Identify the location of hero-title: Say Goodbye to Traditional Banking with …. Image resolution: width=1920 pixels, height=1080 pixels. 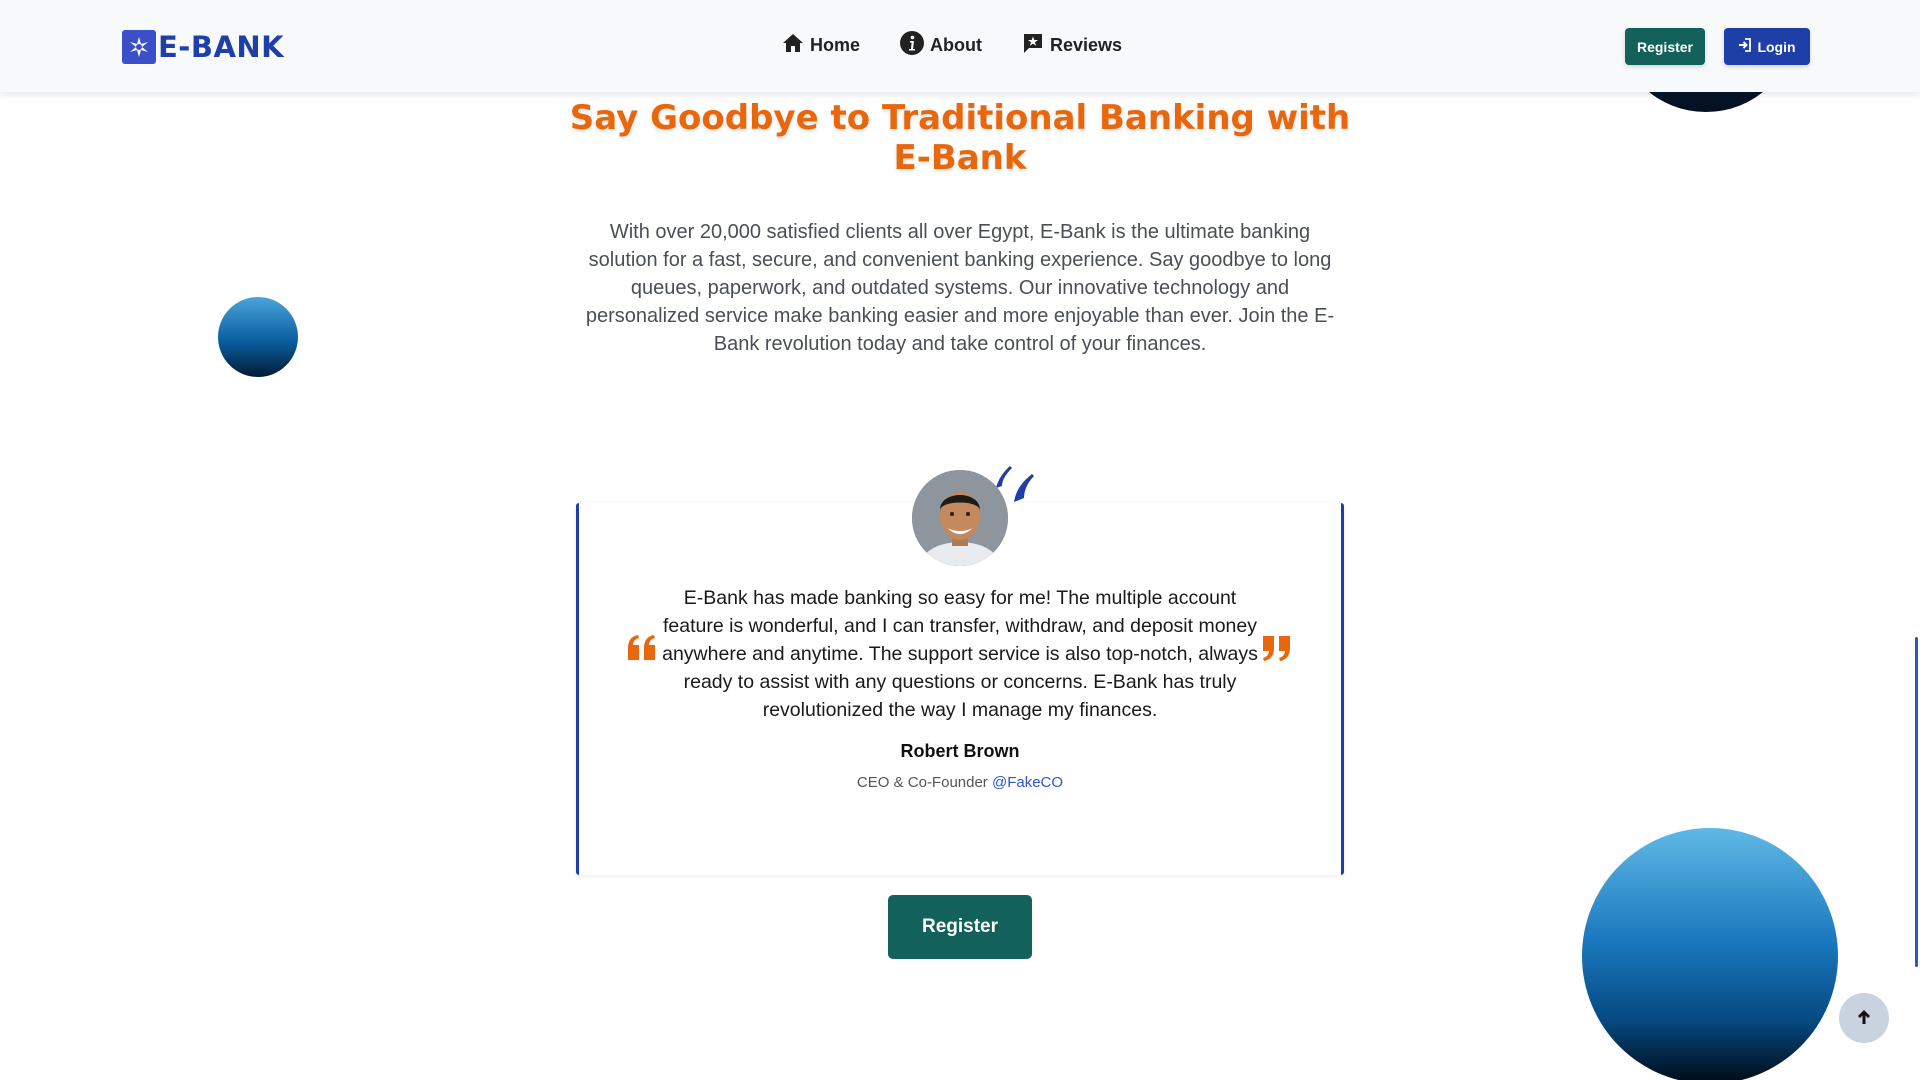
(960, 138).